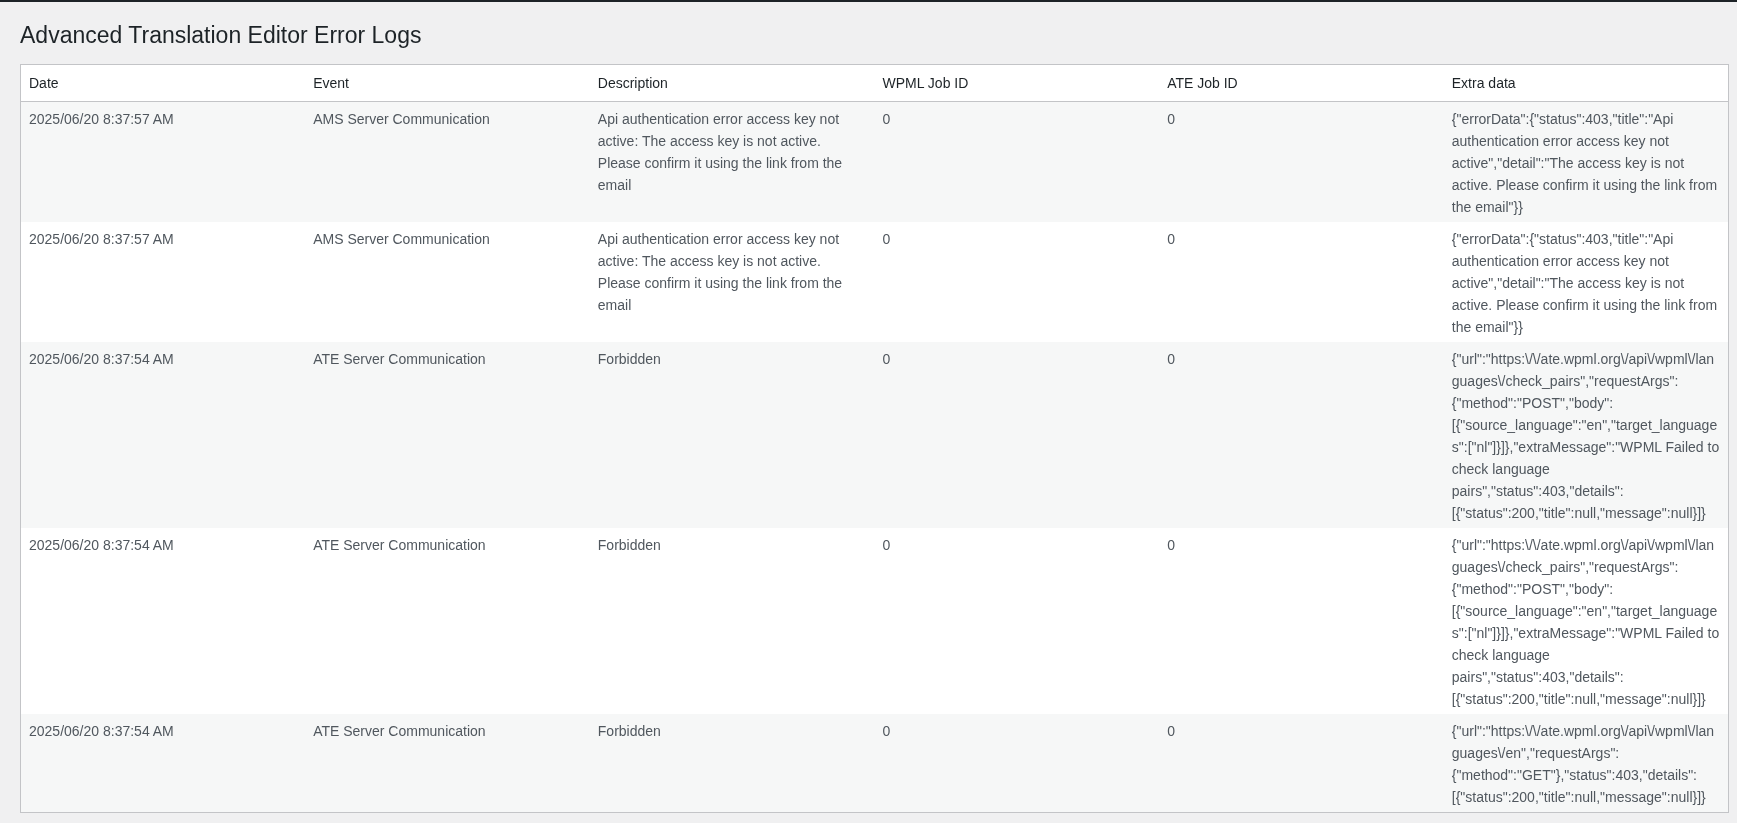 This screenshot has width=1737, height=823. What do you see at coordinates (447, 83) in the screenshot?
I see `column-header: Event` at bounding box center [447, 83].